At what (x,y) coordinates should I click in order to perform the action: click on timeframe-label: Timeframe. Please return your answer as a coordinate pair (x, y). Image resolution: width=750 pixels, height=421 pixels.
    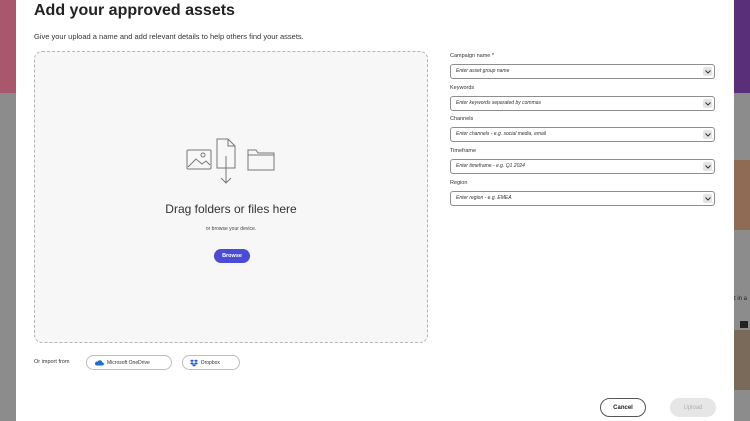
    Looking at the image, I should click on (463, 151).